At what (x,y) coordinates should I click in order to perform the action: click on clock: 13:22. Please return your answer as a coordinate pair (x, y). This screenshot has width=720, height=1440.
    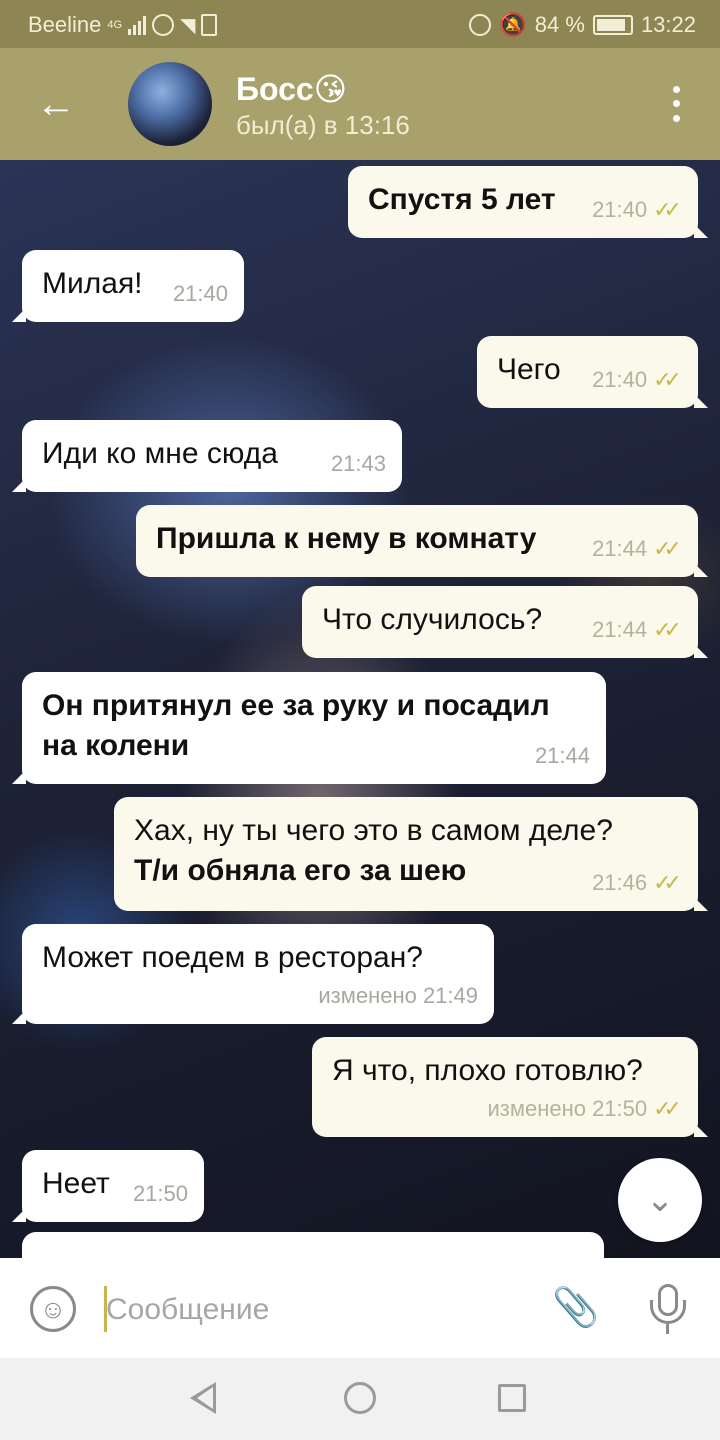
    Looking at the image, I should click on (668, 24).